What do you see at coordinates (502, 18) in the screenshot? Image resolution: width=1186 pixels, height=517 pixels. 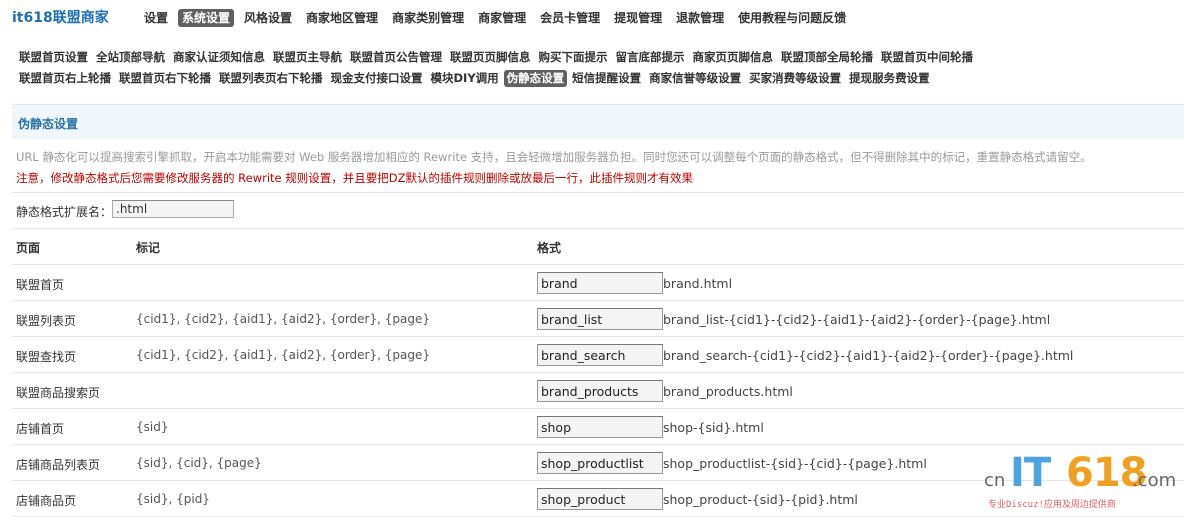 I see `top-nav-item: 商家管理` at bounding box center [502, 18].